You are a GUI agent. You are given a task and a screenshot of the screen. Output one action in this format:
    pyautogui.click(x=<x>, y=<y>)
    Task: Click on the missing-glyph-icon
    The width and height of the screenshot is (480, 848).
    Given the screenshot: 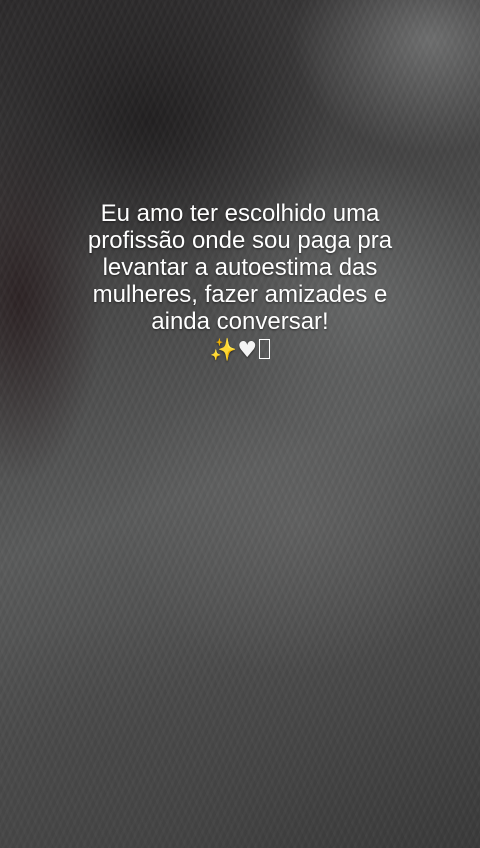 What is the action you would take?
    pyautogui.click(x=265, y=349)
    